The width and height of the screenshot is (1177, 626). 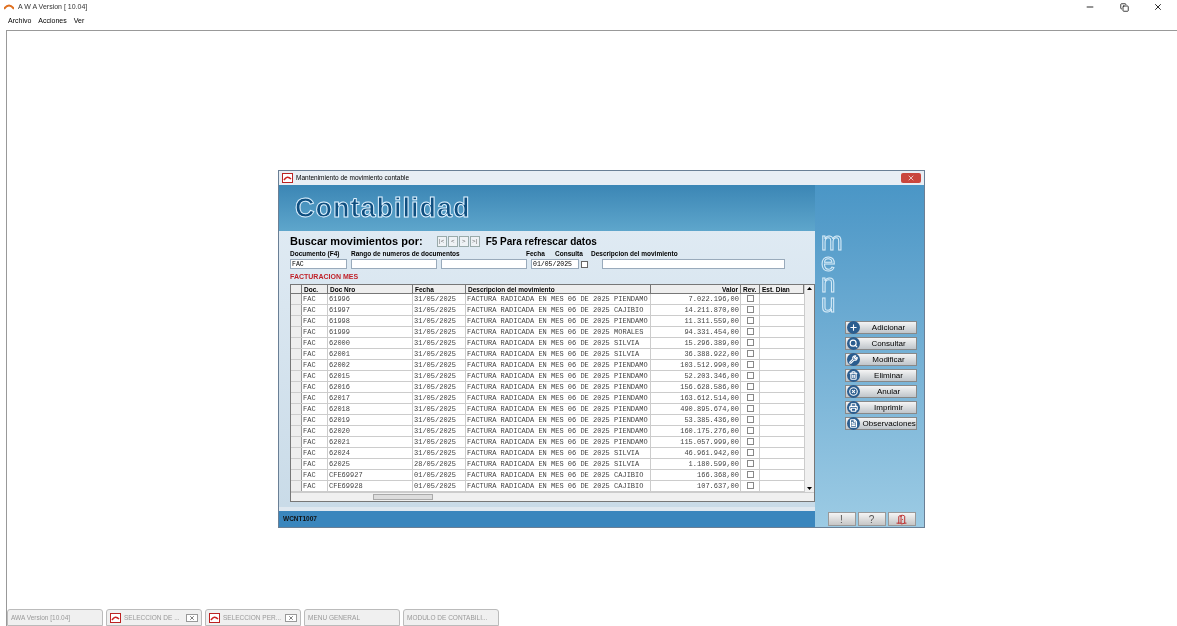 I want to click on consulta-checkbox, so click(x=584, y=264).